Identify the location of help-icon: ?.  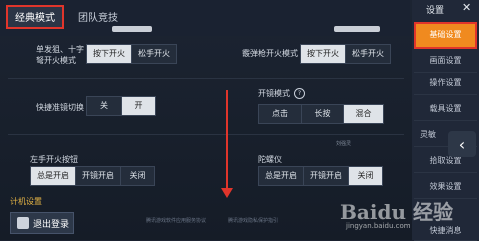
(299, 93).